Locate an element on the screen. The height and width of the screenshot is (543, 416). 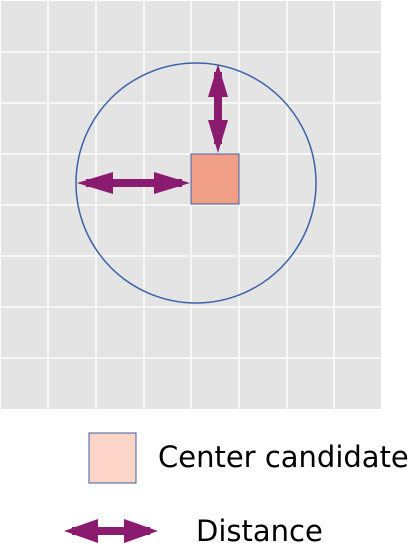
double-headed-arrow-icon is located at coordinates (111, 531).